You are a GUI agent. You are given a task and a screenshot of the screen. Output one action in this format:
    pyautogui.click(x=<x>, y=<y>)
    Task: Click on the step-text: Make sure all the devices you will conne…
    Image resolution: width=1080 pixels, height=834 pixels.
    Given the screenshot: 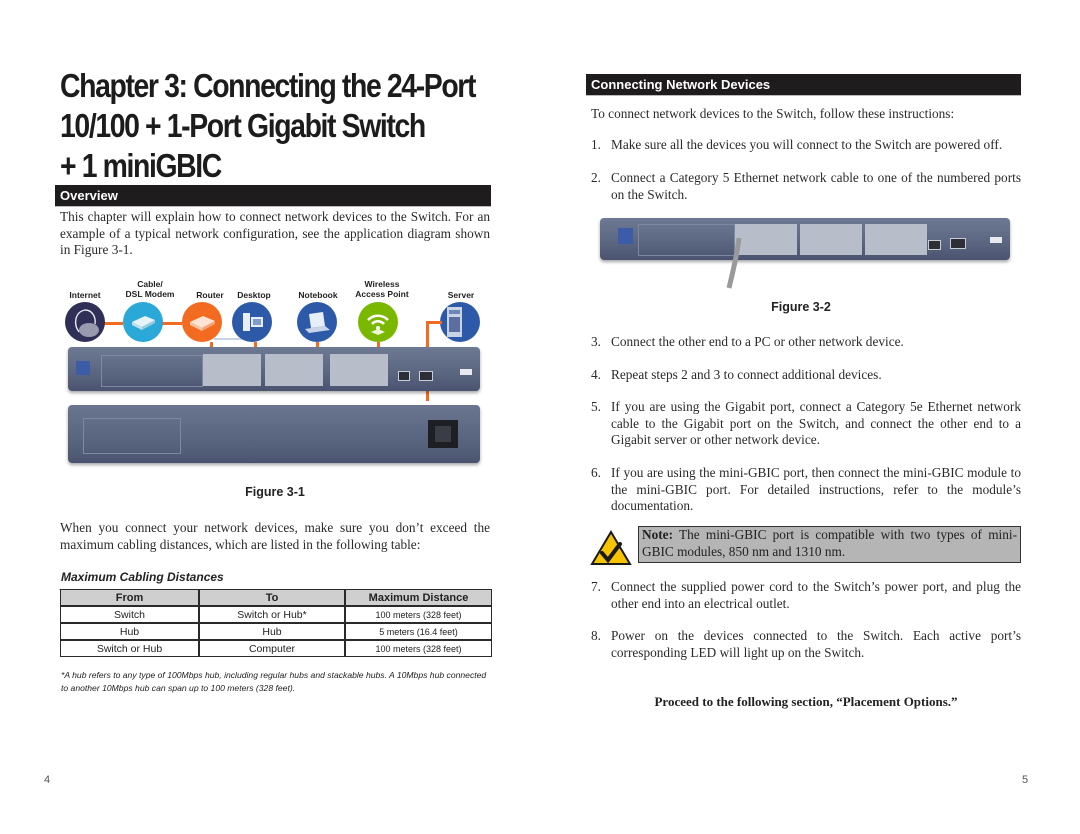 What is the action you would take?
    pyautogui.click(x=807, y=144)
    